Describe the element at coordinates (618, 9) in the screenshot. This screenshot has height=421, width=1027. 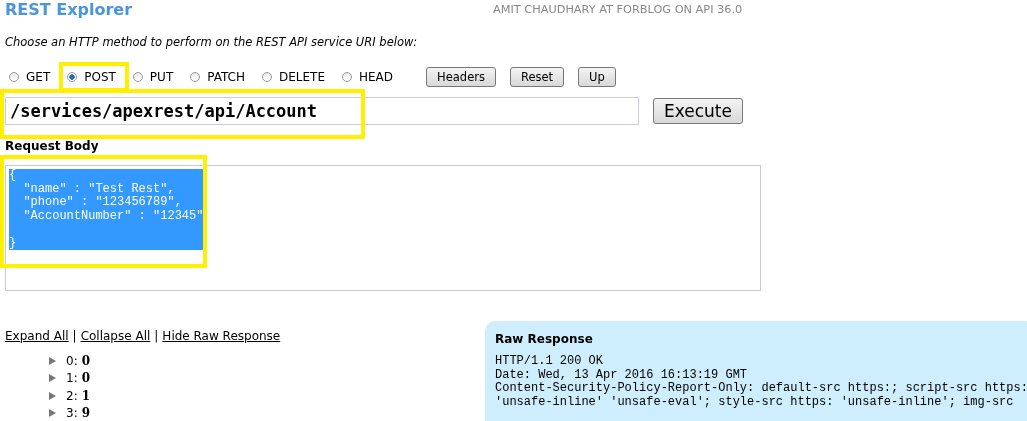
I see `user-info: AMIT CHAUDHARY AT FORBLOG ON API 36.0` at that location.